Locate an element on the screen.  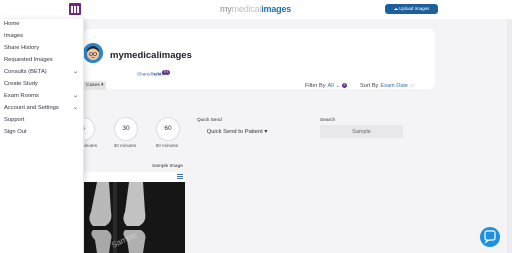
sort-label: Sort By is located at coordinates (369, 86).